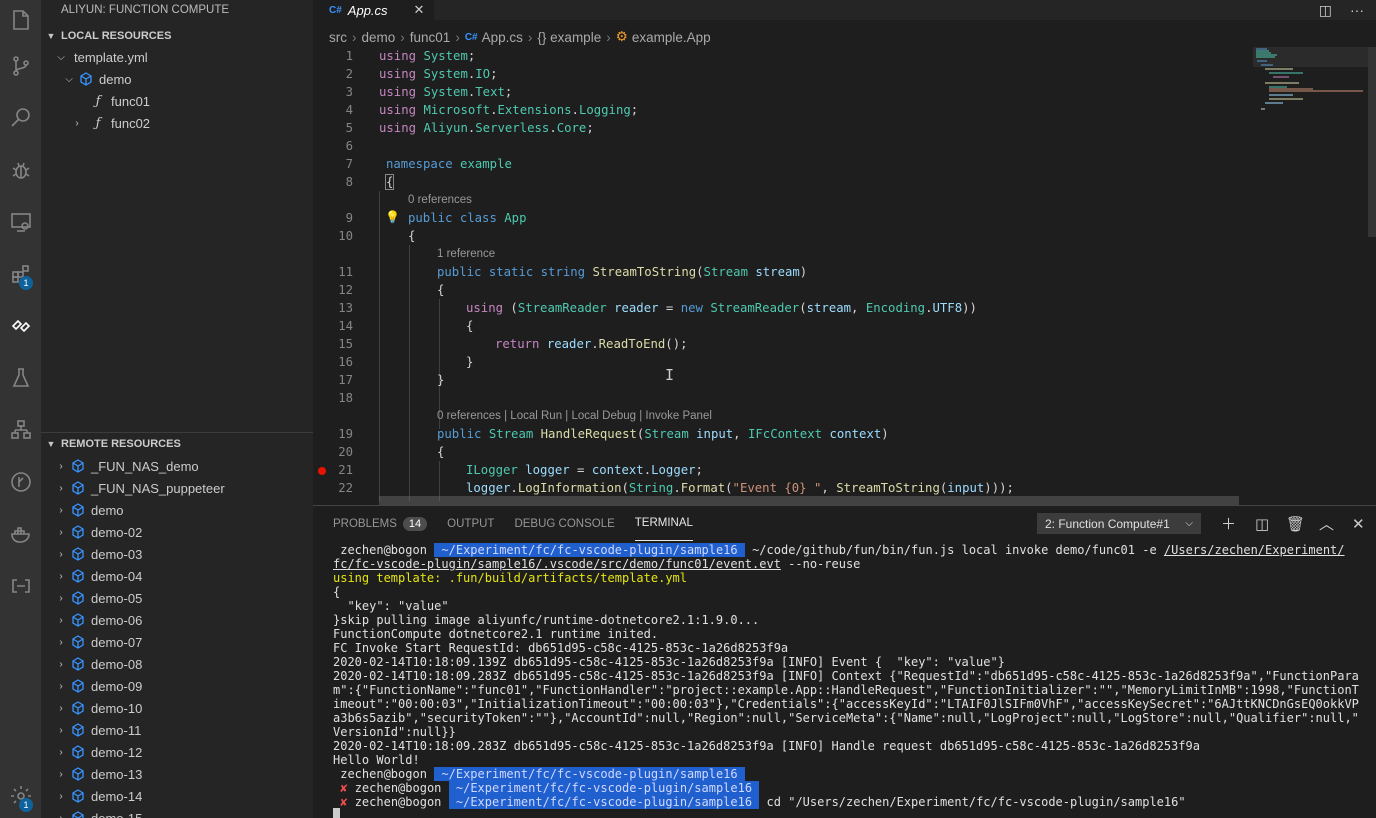  What do you see at coordinates (20, 482) in the screenshot?
I see `git-graph-icon` at bounding box center [20, 482].